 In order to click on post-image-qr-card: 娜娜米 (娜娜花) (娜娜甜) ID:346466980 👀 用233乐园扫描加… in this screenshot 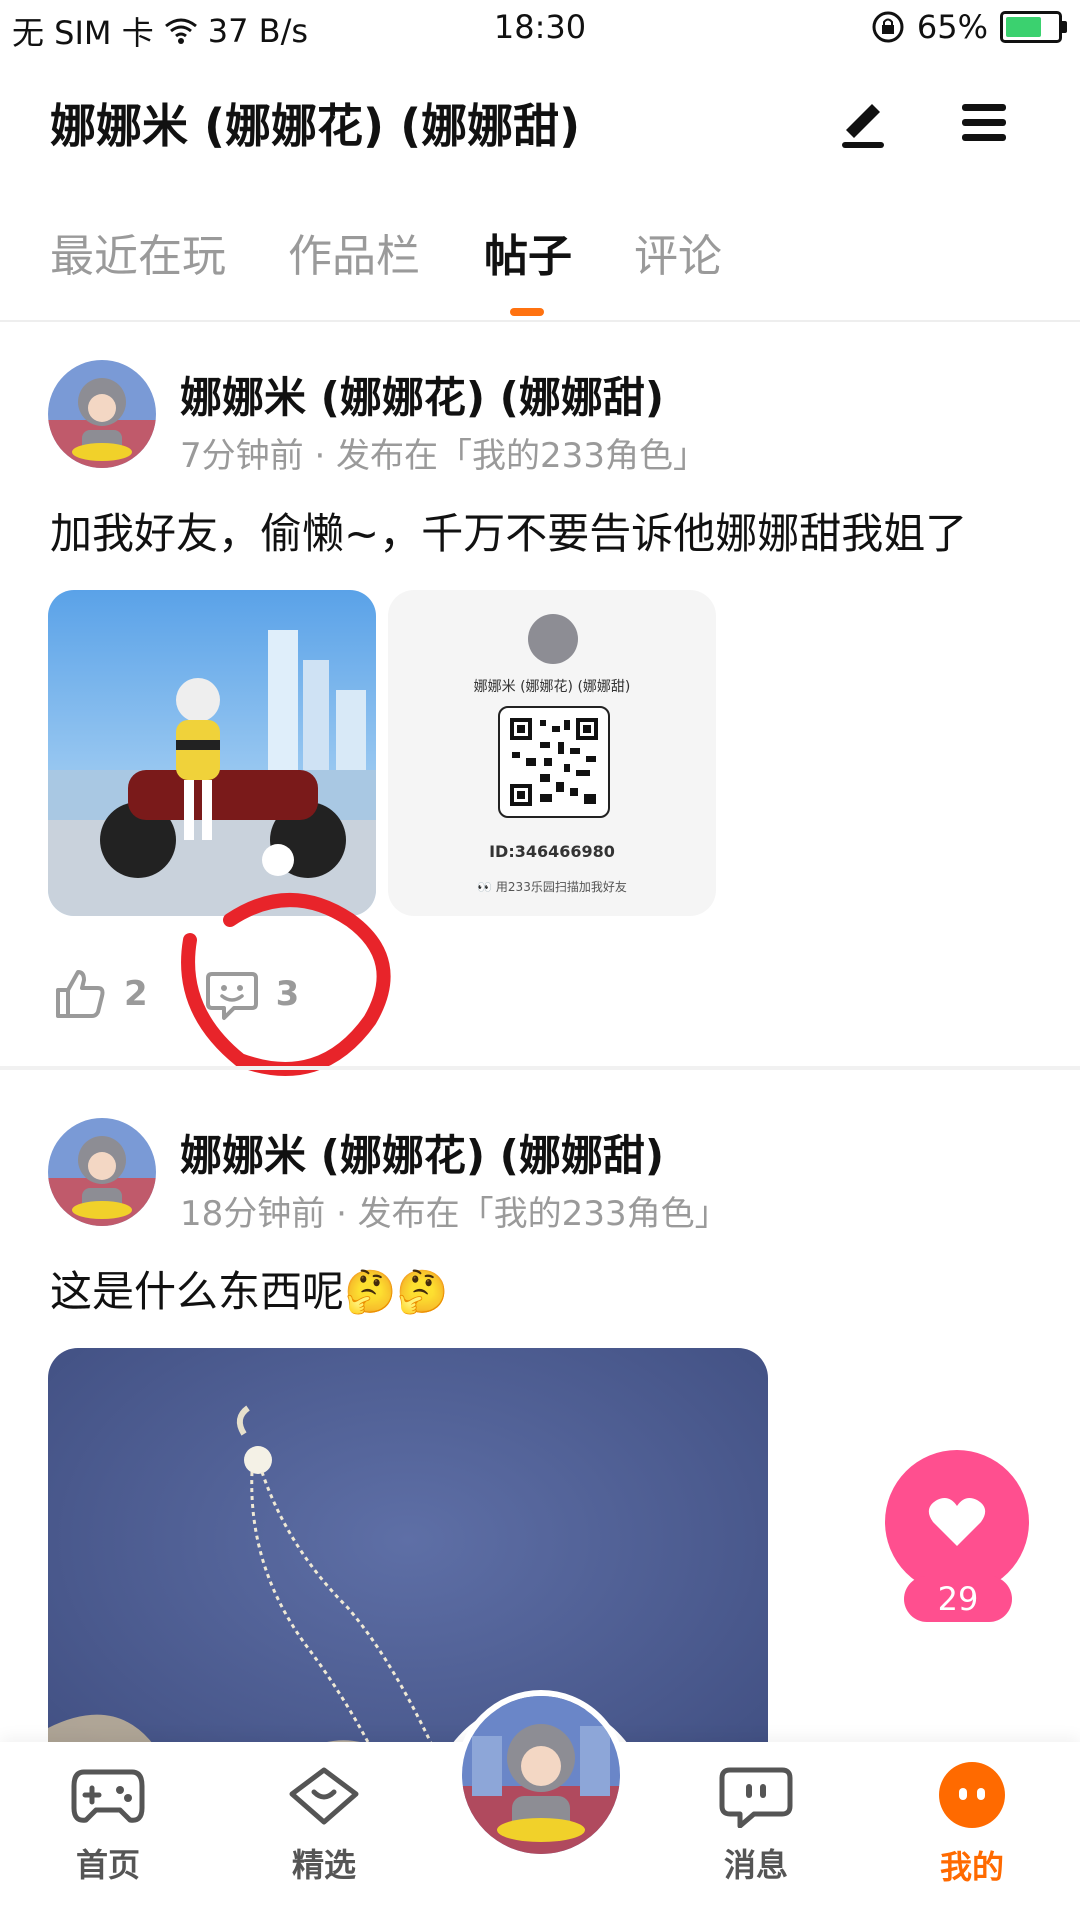, I will do `click(552, 753)`.